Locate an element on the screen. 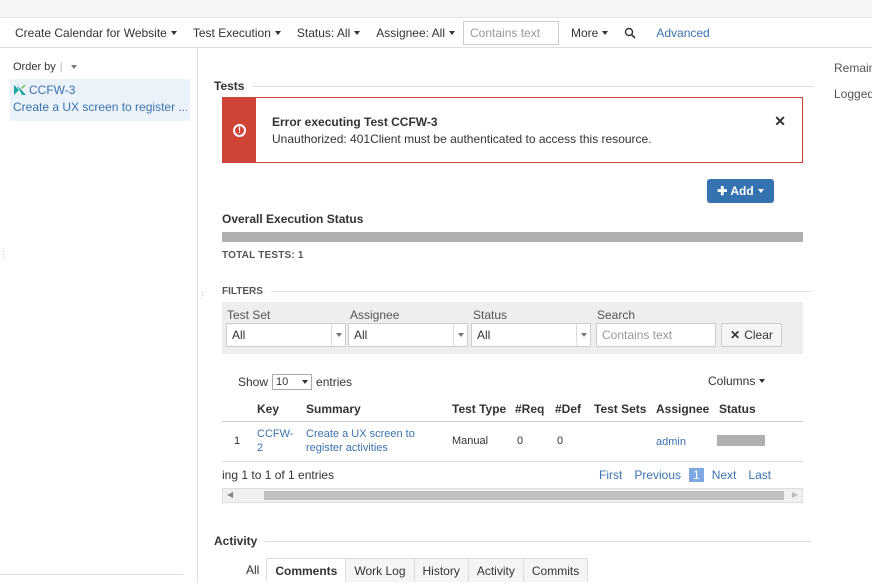 This screenshot has height=583, width=872. show-label: Show is located at coordinates (253, 382).